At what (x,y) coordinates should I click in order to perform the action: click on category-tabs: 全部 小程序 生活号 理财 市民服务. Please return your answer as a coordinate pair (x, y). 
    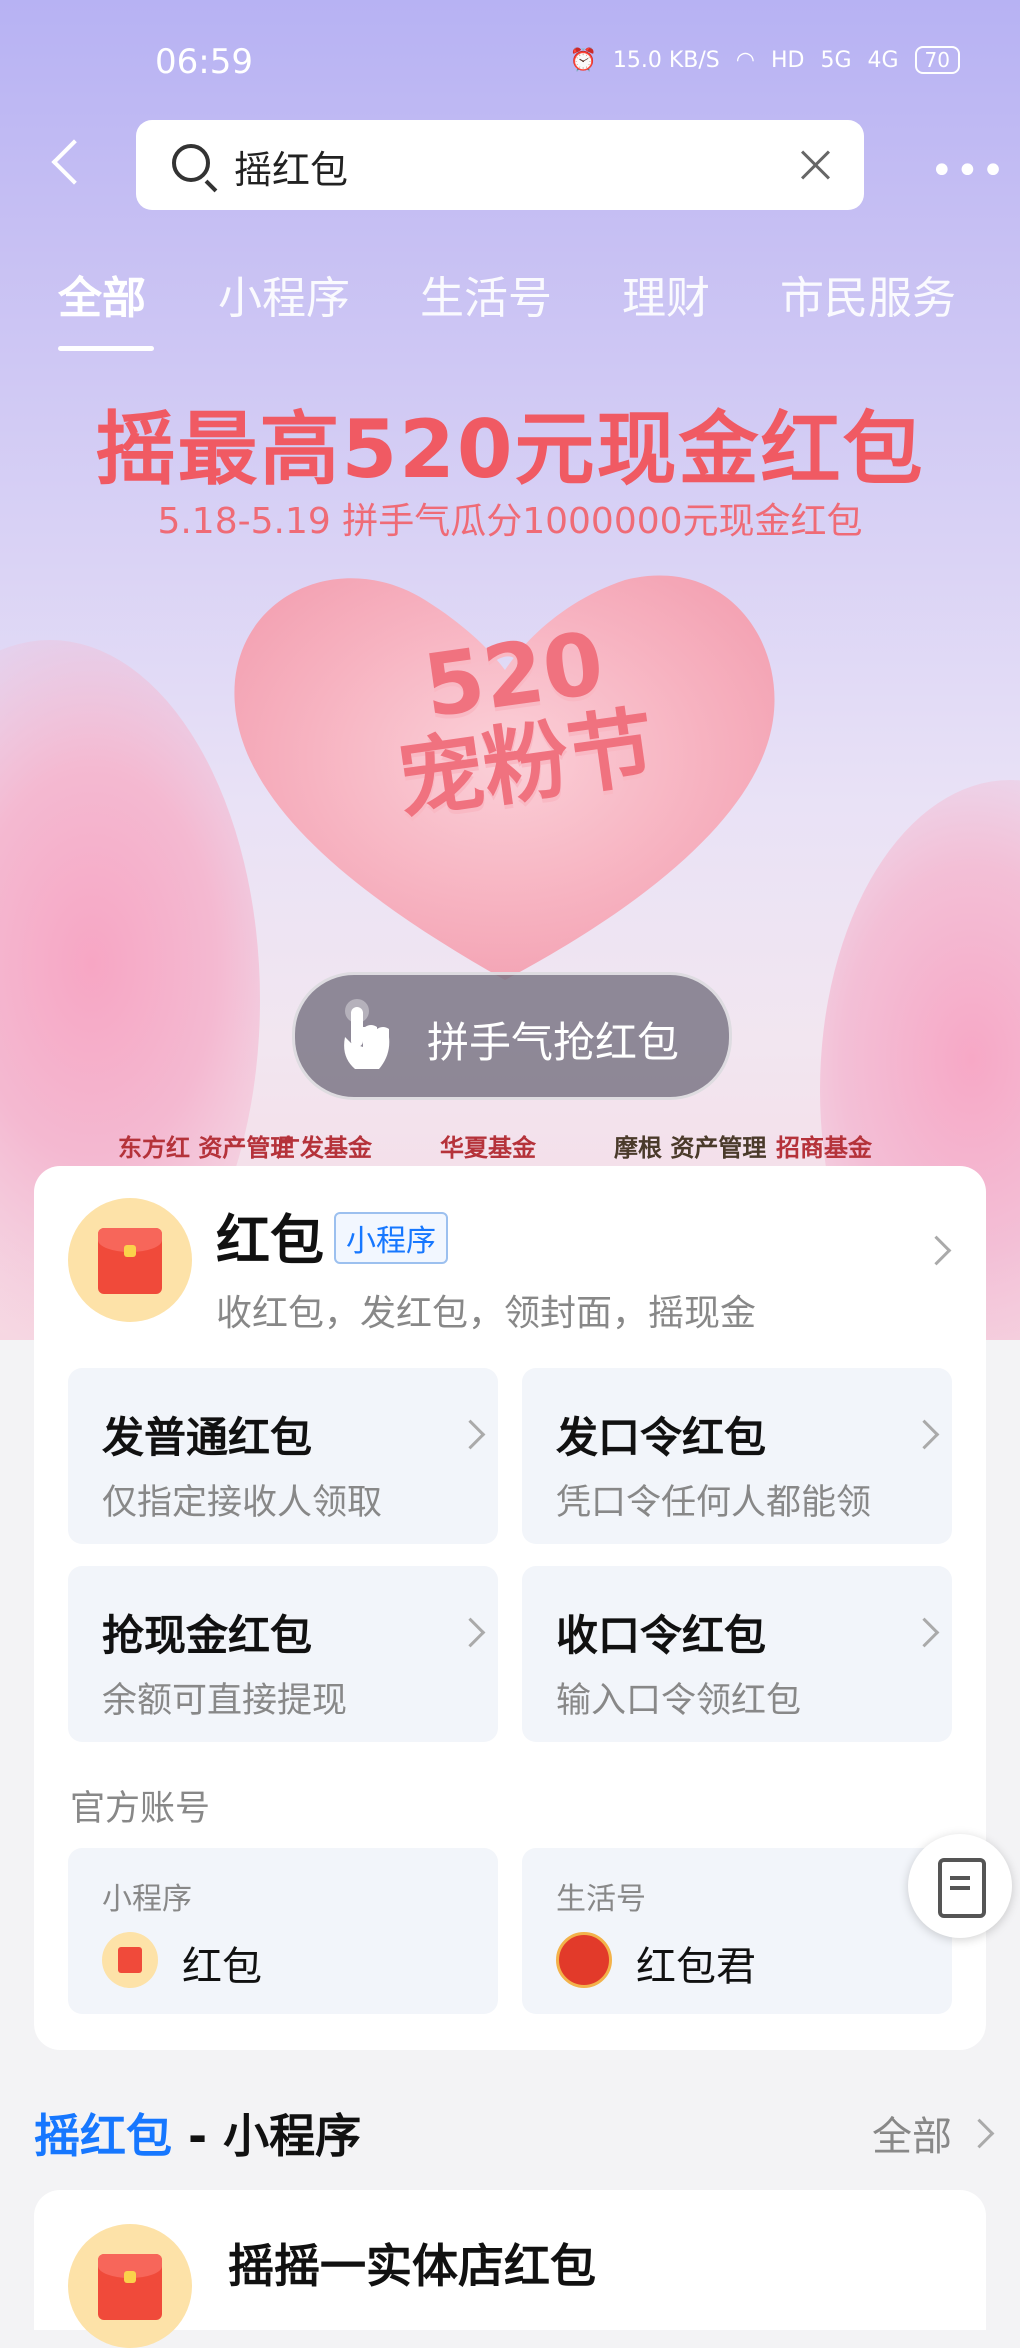
    Looking at the image, I should click on (510, 307).